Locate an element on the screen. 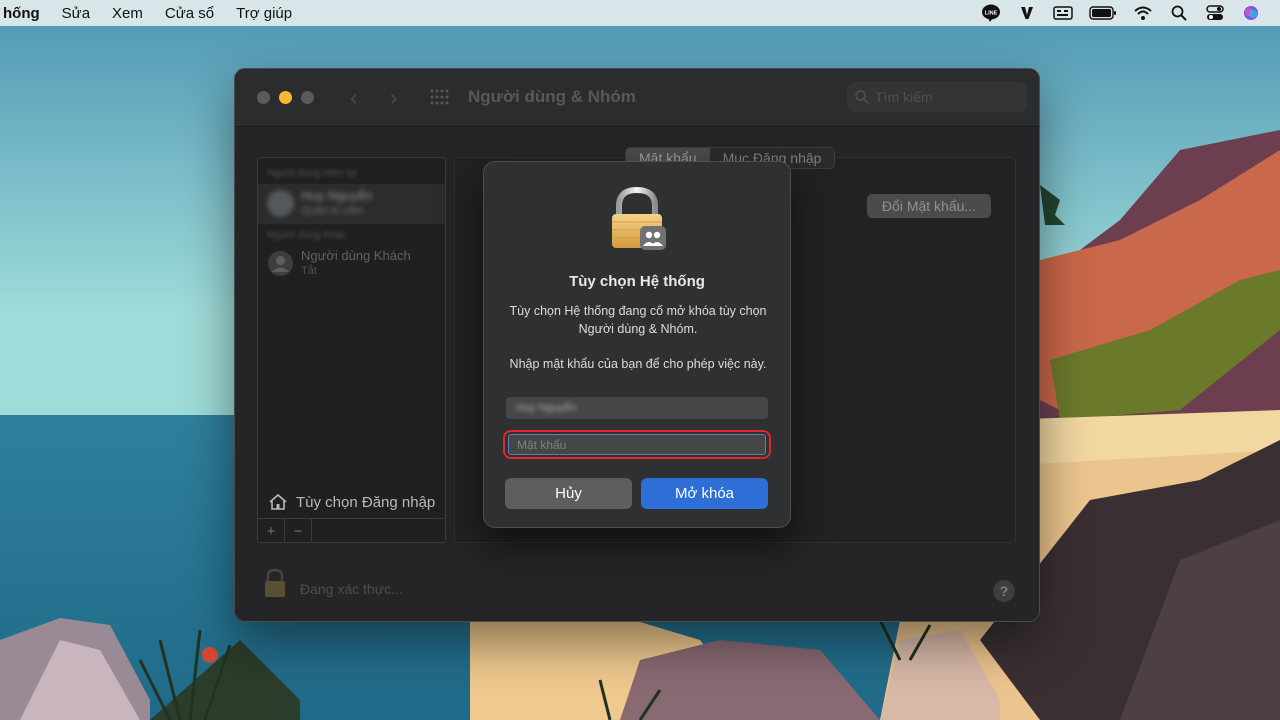 The image size is (1280, 720). back-chevron-icon: ‹ is located at coordinates (353, 98).